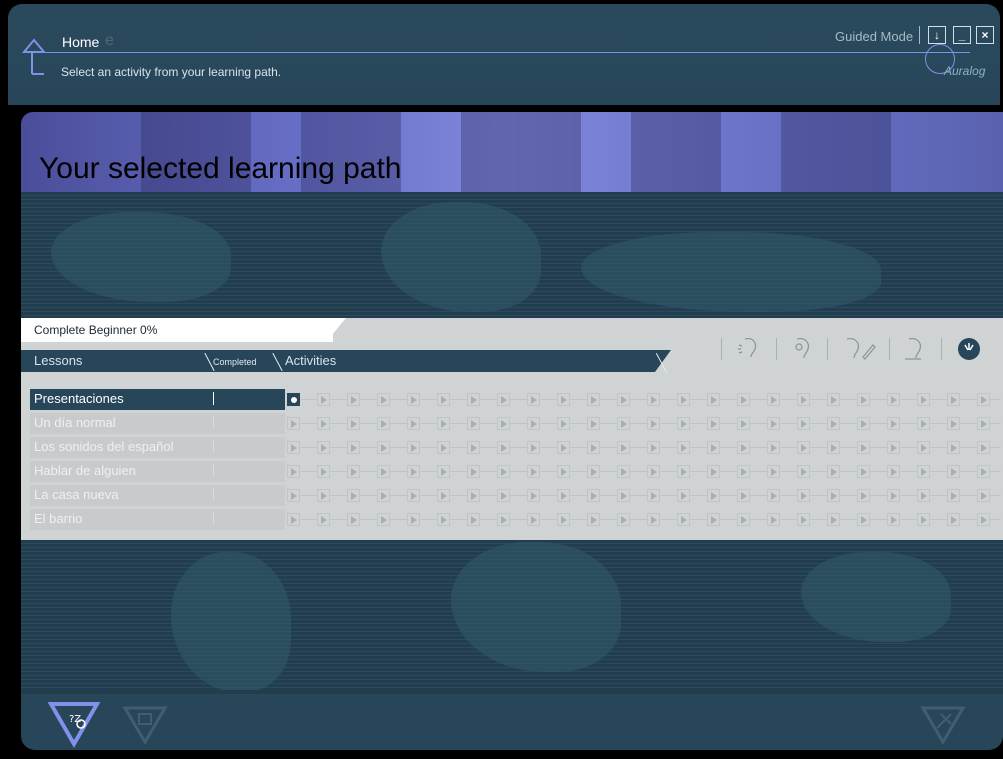 The image size is (1003, 759). What do you see at coordinates (157, 423) in the screenshot?
I see `lesson-row-un-dia-normal: Un día normal` at bounding box center [157, 423].